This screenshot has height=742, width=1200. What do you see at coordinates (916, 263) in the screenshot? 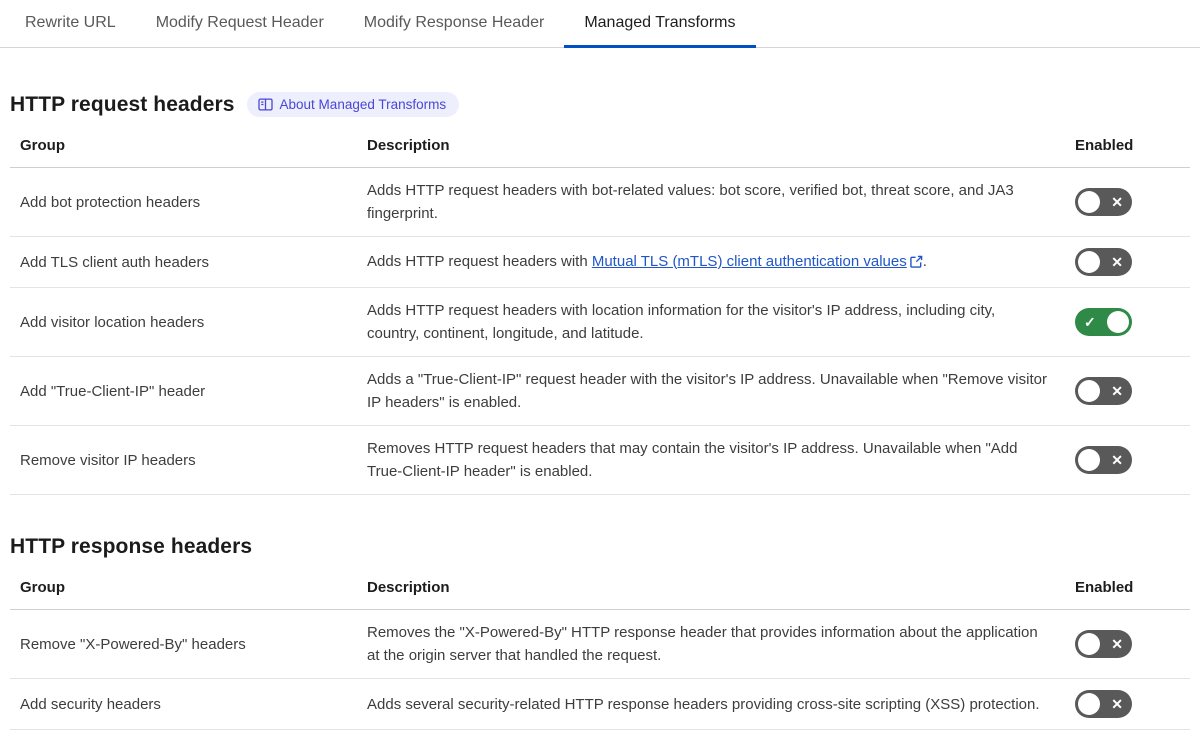
I see `external-link-icon` at bounding box center [916, 263].